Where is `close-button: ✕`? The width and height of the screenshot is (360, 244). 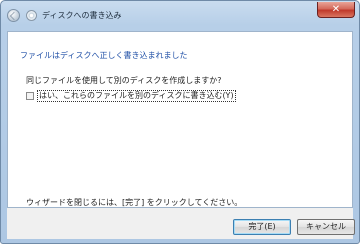
close-button: ✕ is located at coordinates (336, 10).